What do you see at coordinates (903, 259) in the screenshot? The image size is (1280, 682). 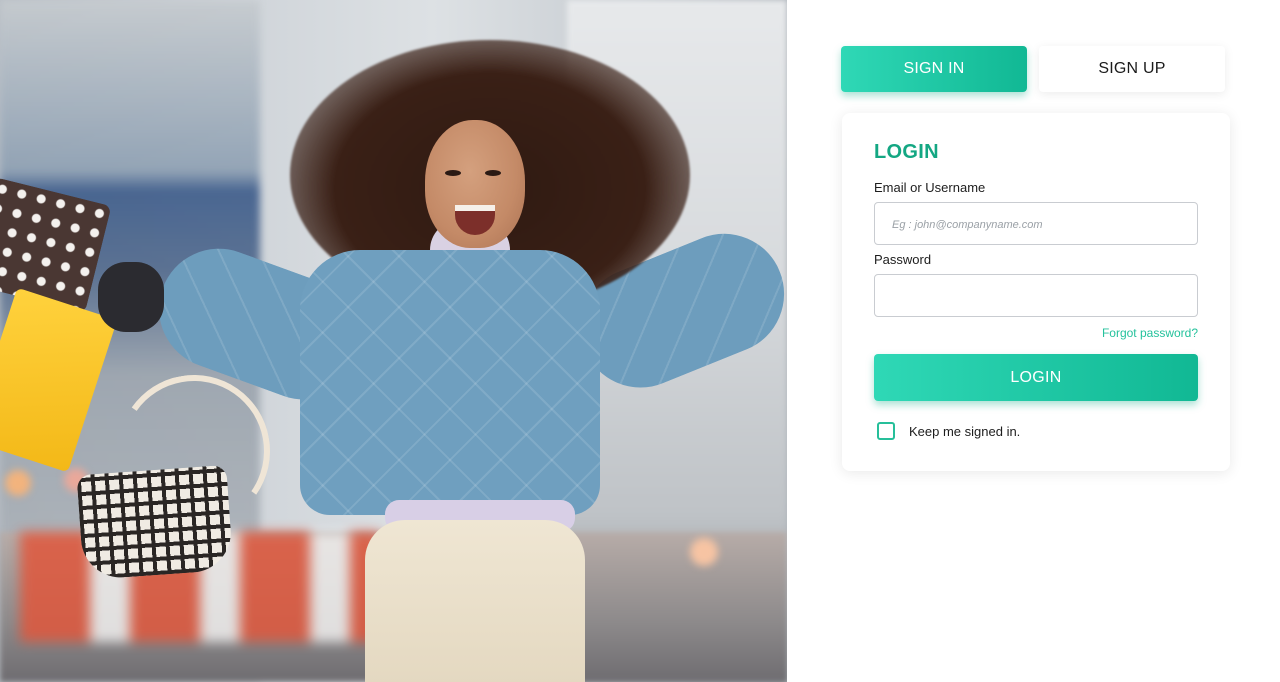 I see `password-label: Password` at bounding box center [903, 259].